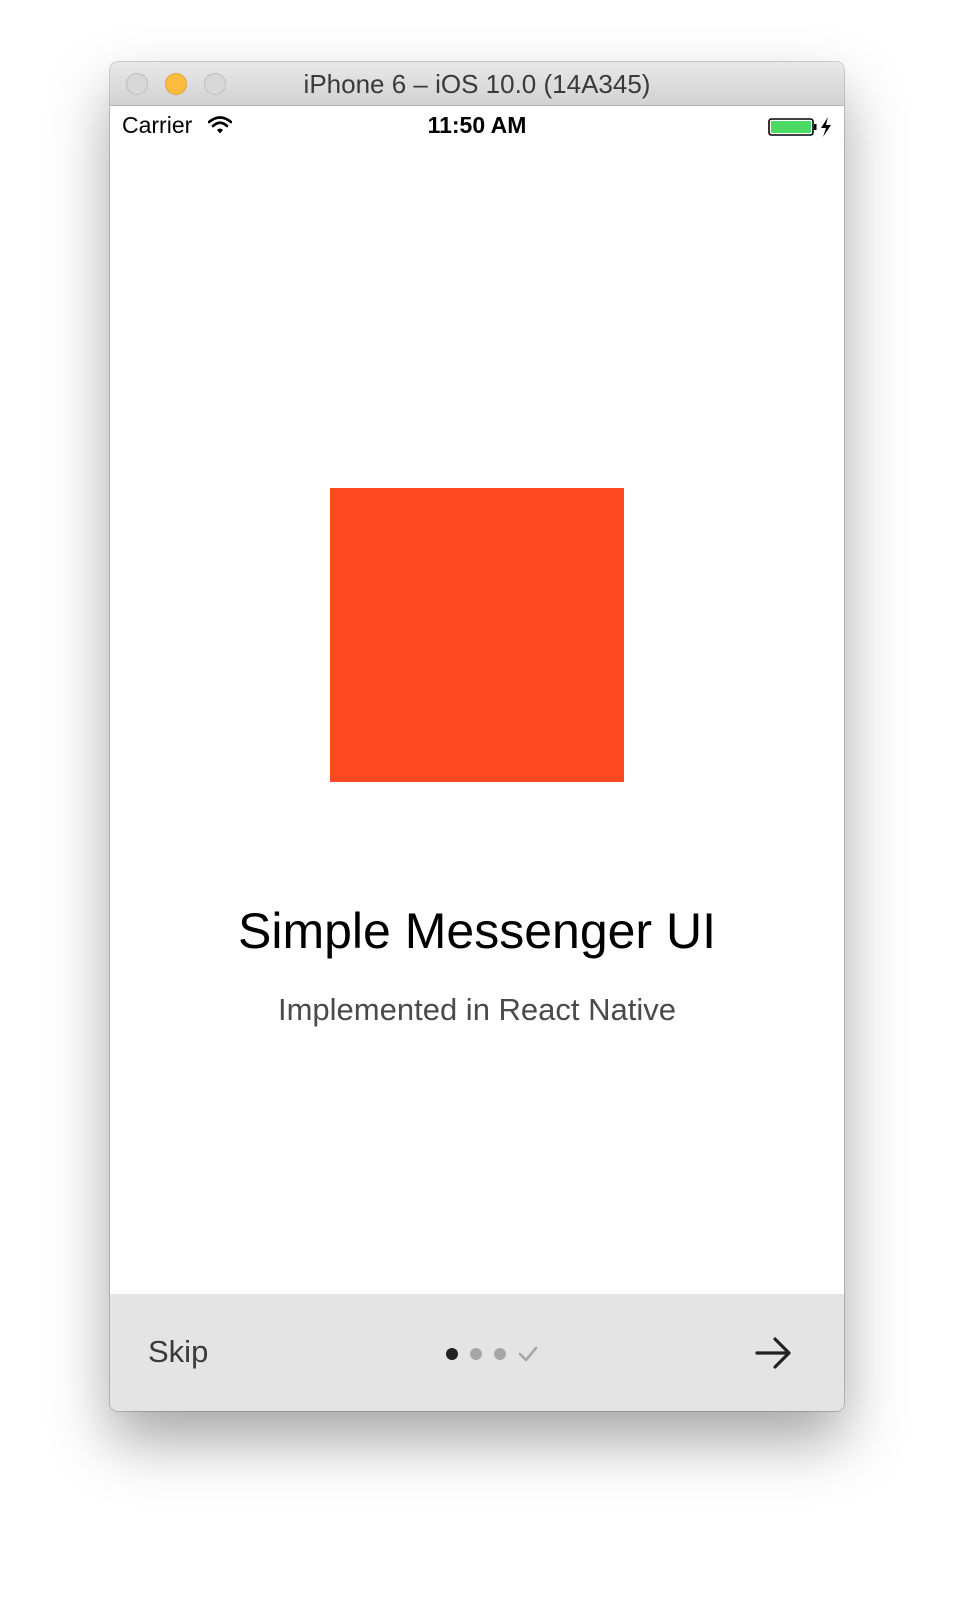 The height and width of the screenshot is (1602, 974). I want to click on arrow-right-icon, so click(774, 1353).